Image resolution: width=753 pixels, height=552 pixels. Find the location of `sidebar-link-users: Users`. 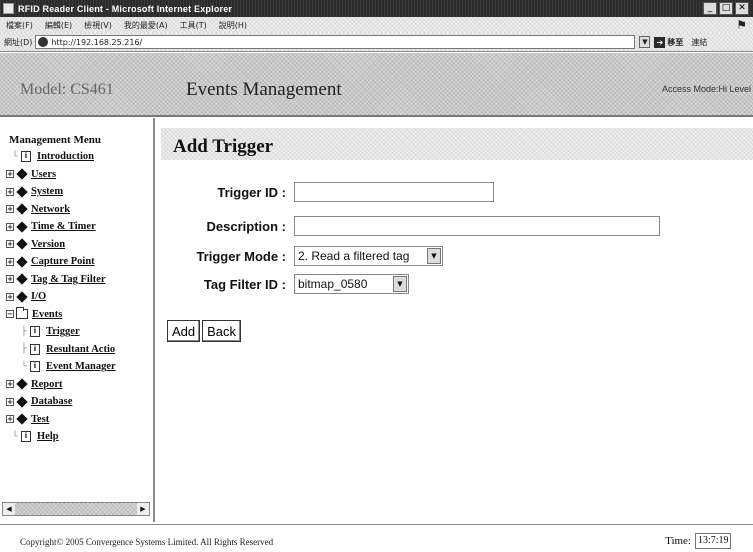

sidebar-link-users: Users is located at coordinates (43, 174).